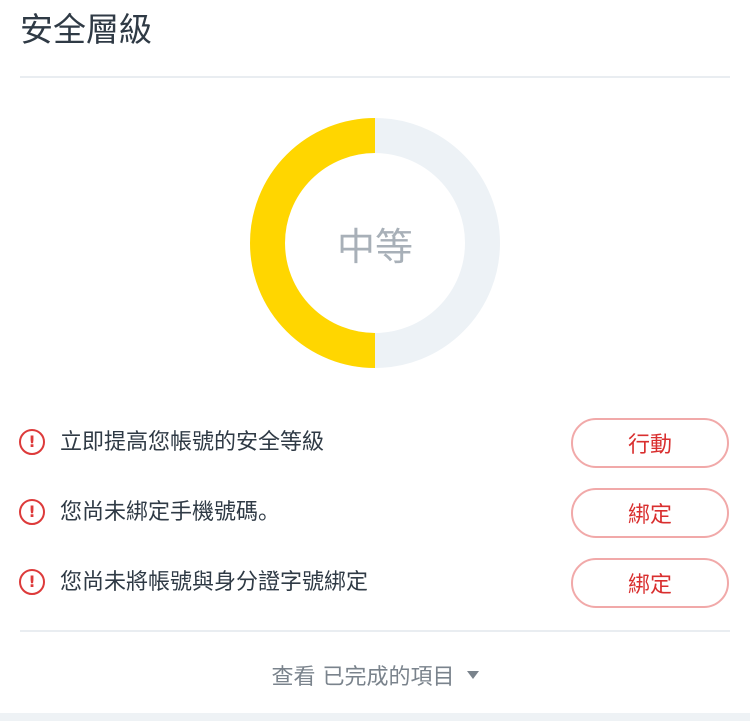 This screenshot has height=721, width=750. I want to click on task-item-bind-phone: ! 您尚未綁定手機號碼。 綁定, so click(375, 514).